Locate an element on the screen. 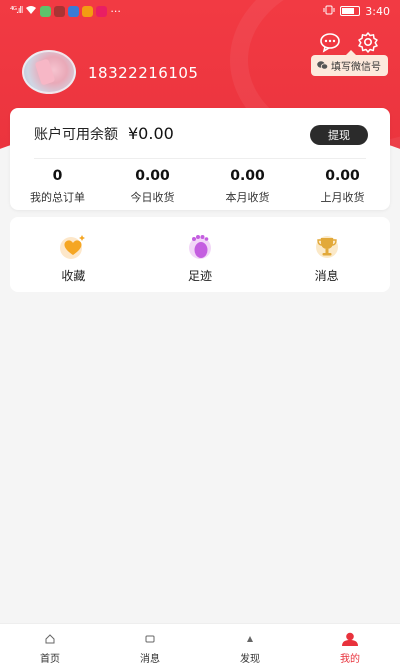 The height and width of the screenshot is (666, 400). message-icon is located at coordinates (150, 639).